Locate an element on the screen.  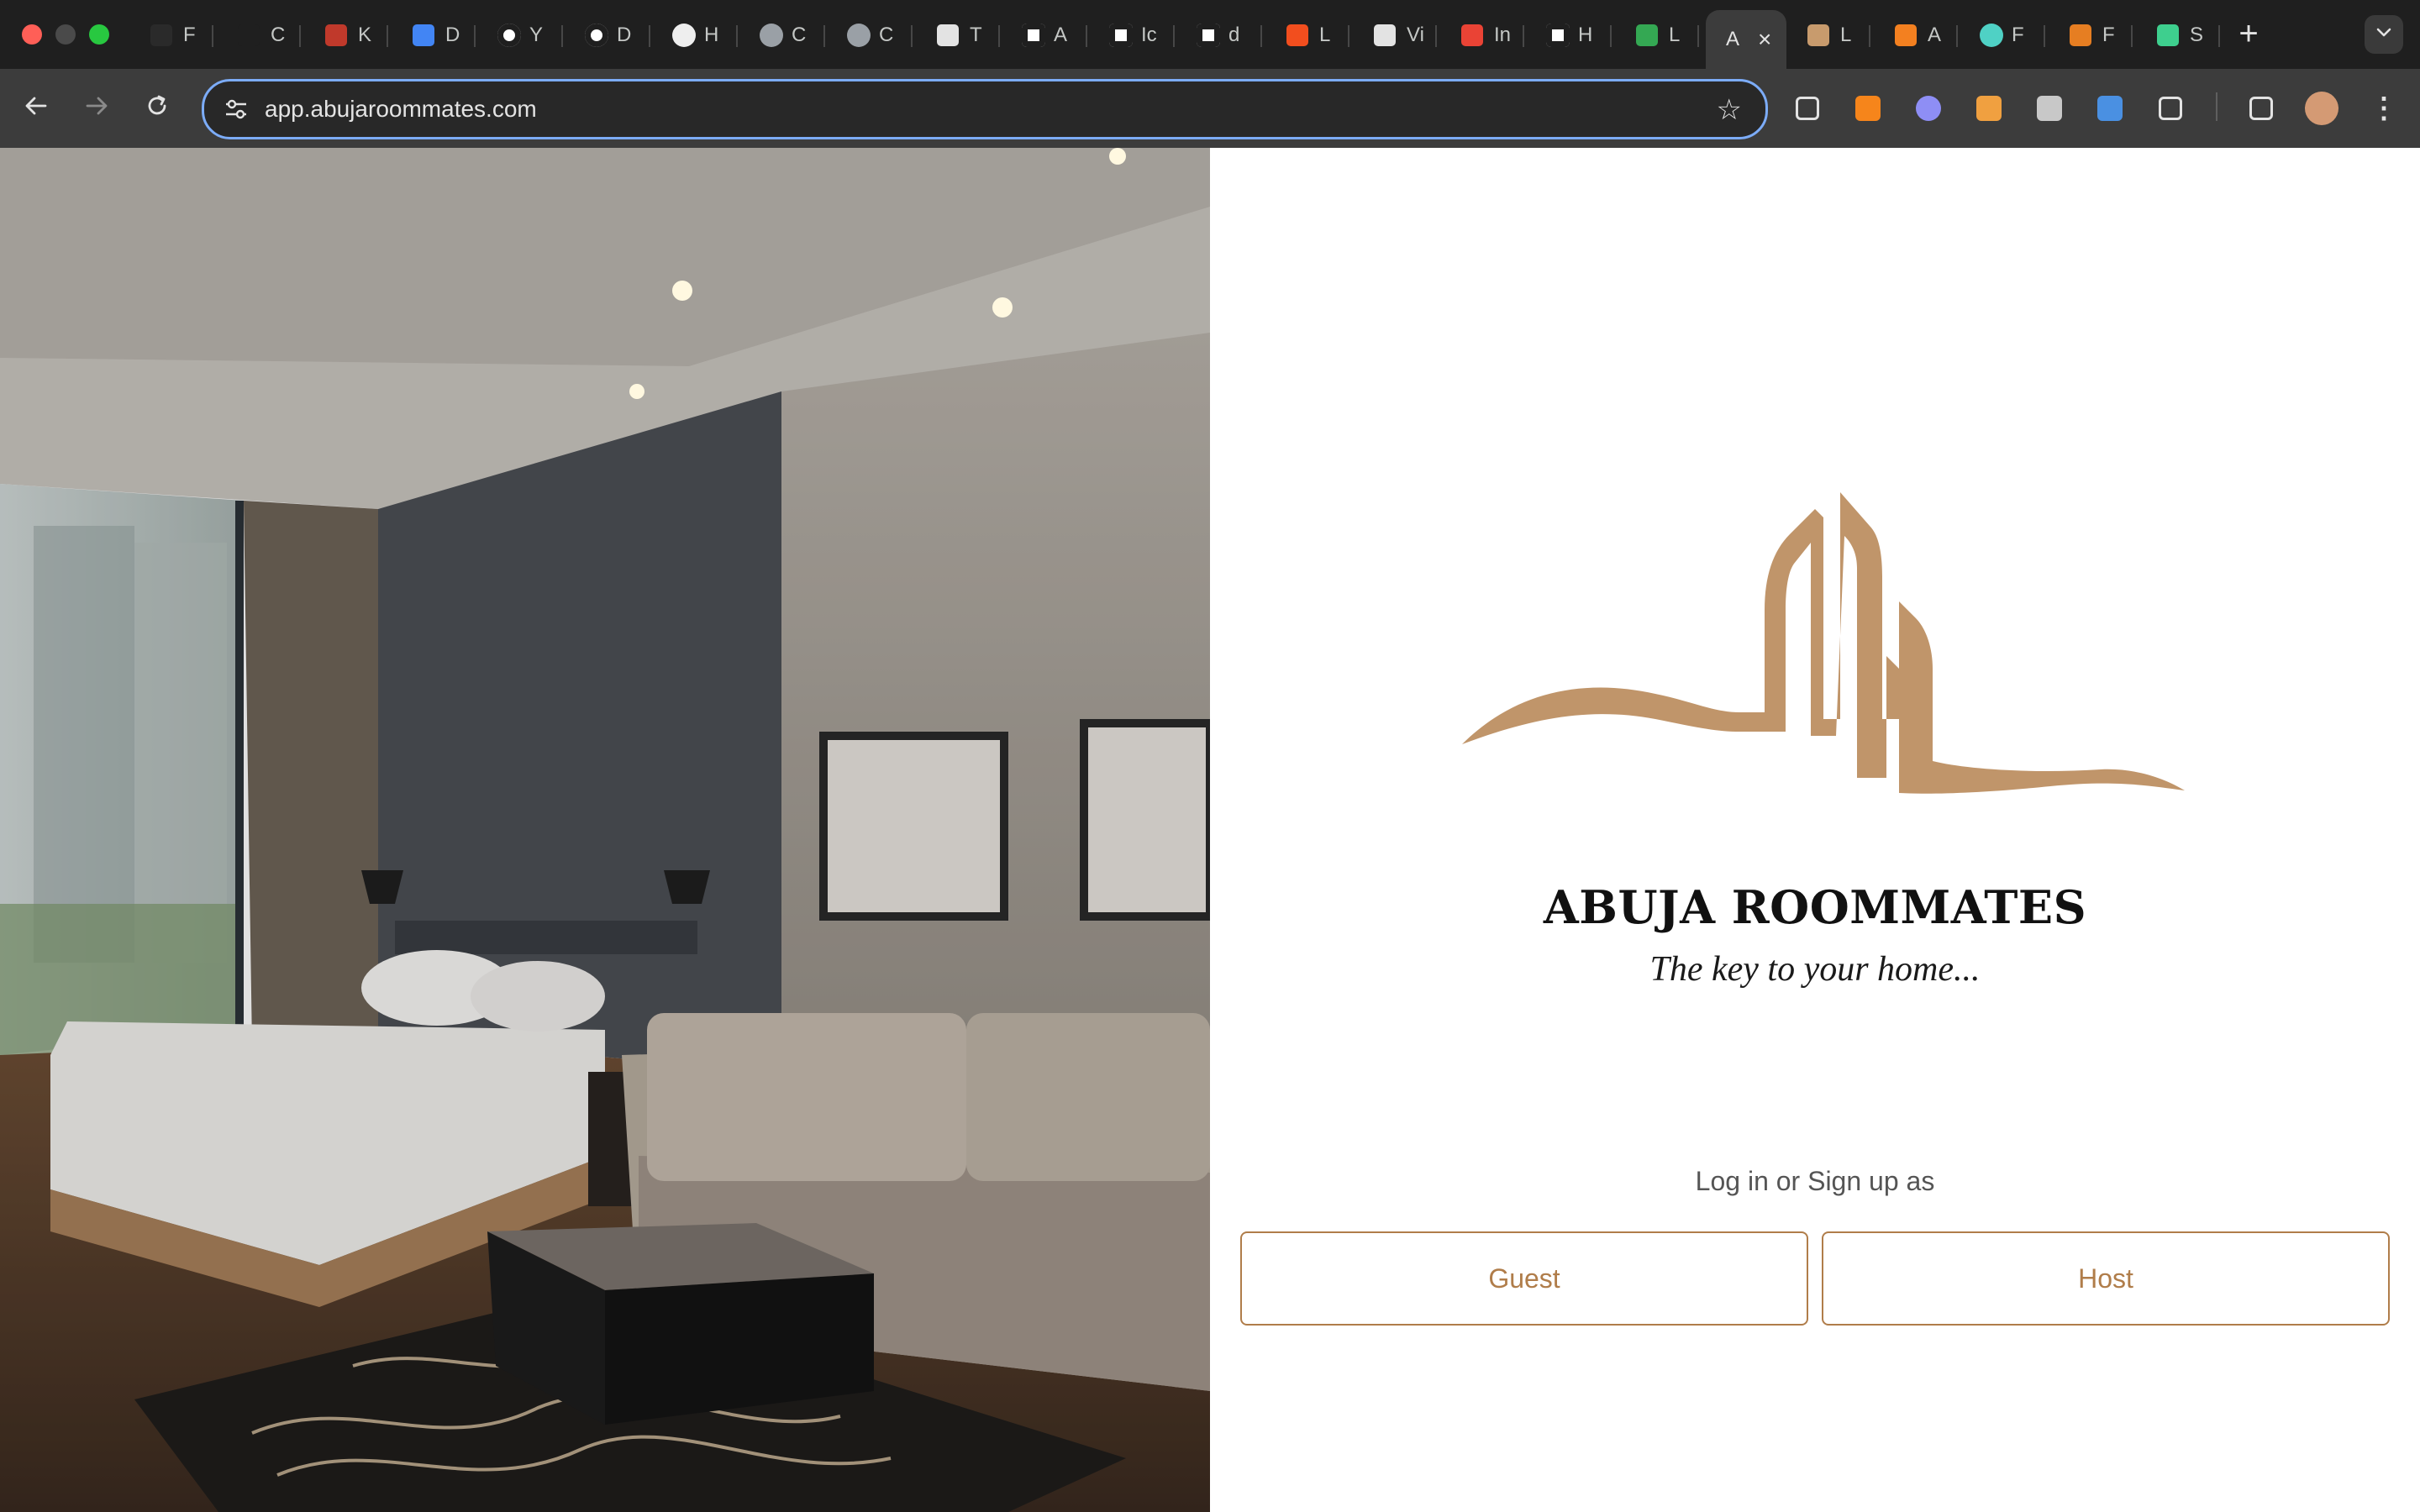
toolbar-divider is located at coordinates (2216, 106).